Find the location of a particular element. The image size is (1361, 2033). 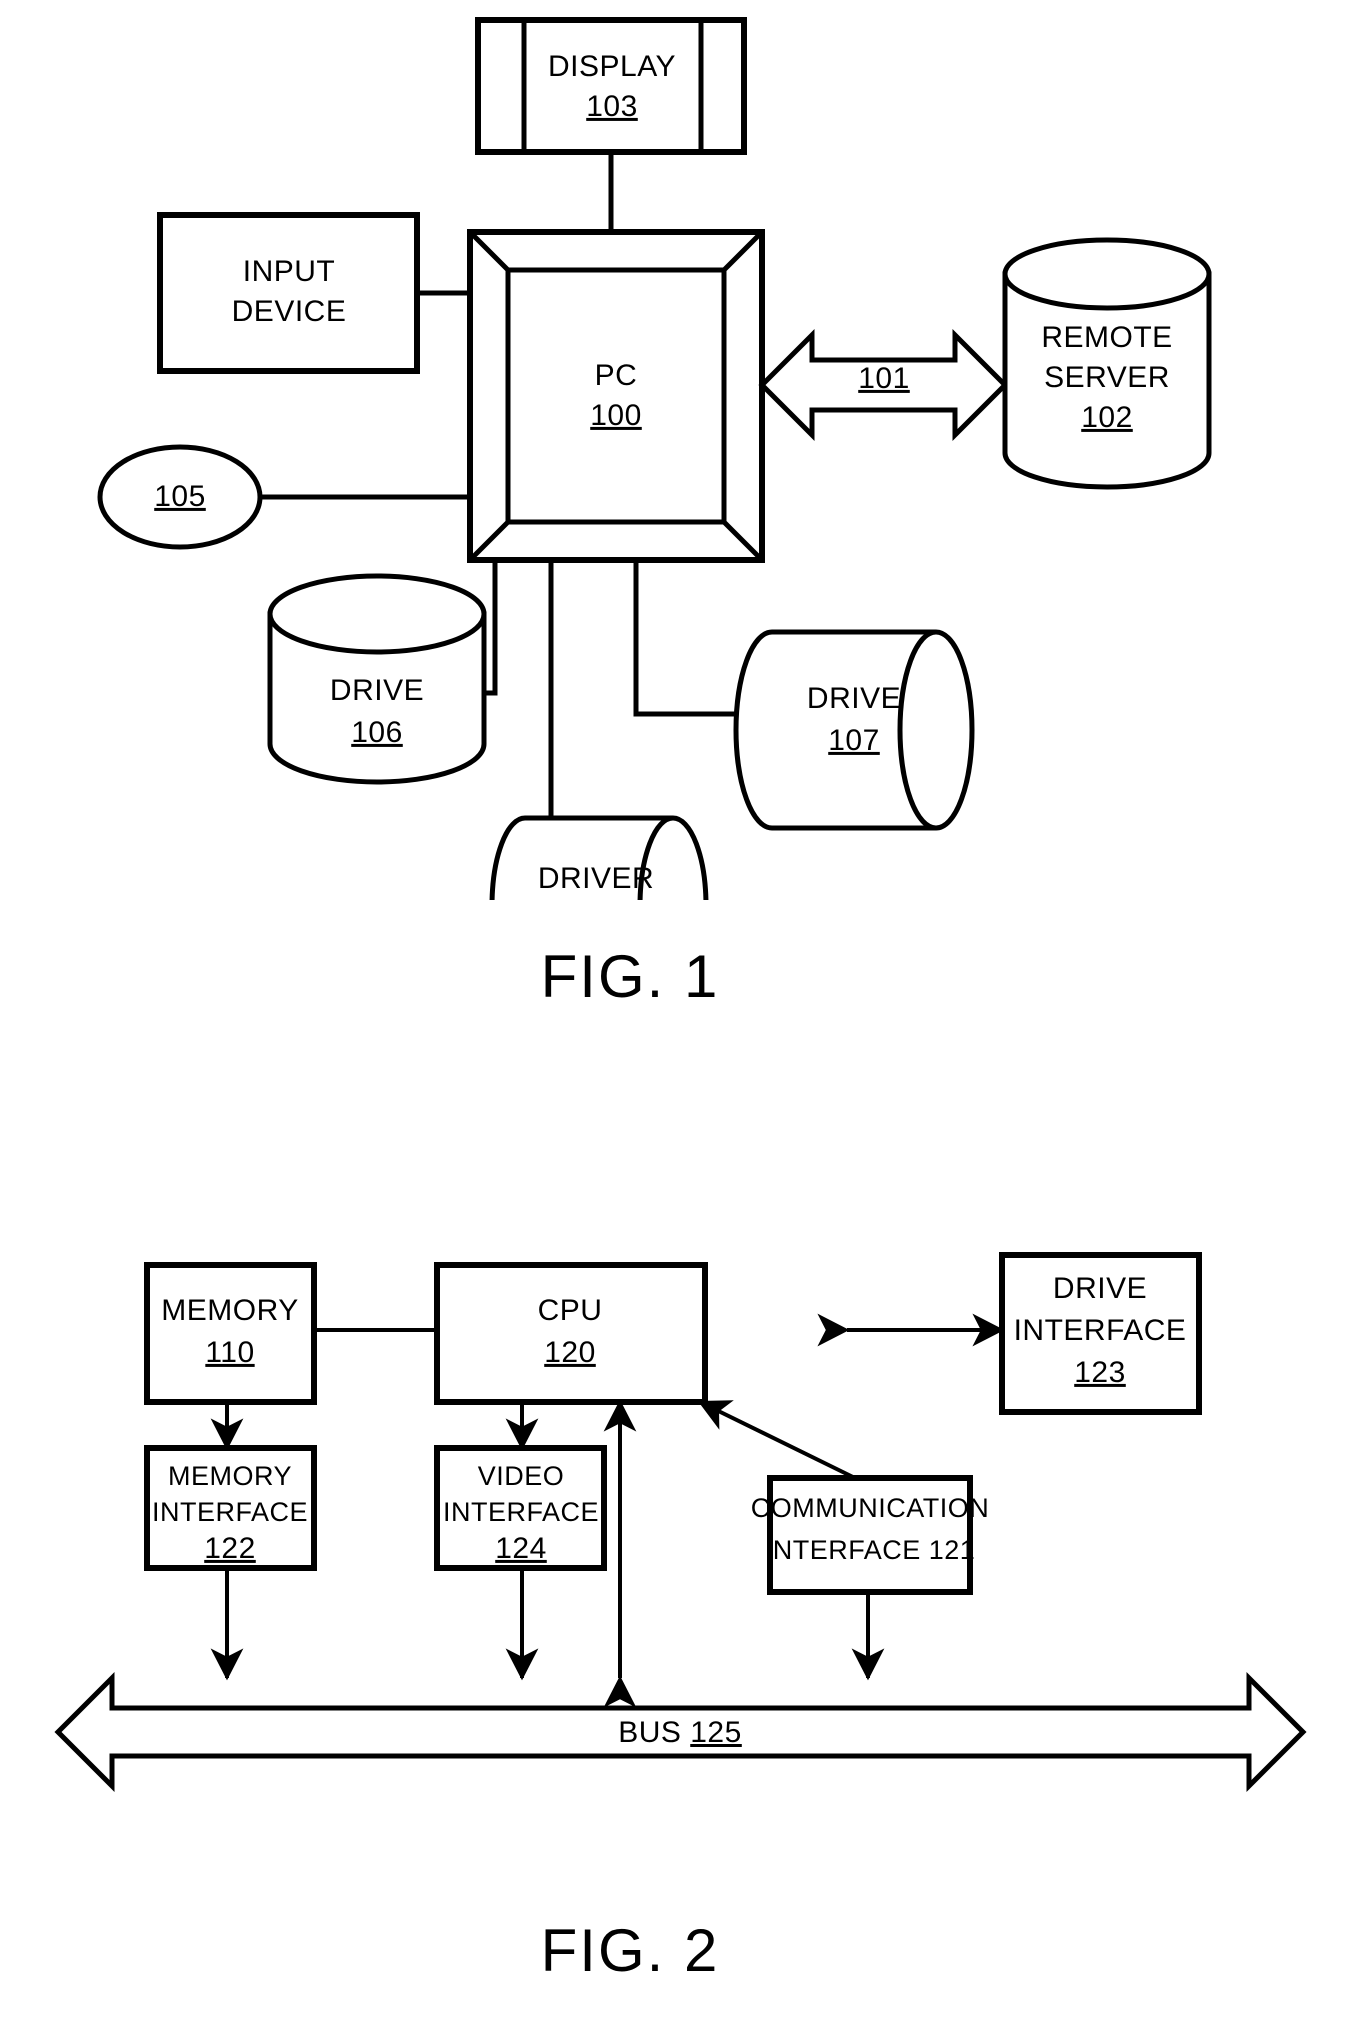

display-outer-frame is located at coordinates (611, 86).